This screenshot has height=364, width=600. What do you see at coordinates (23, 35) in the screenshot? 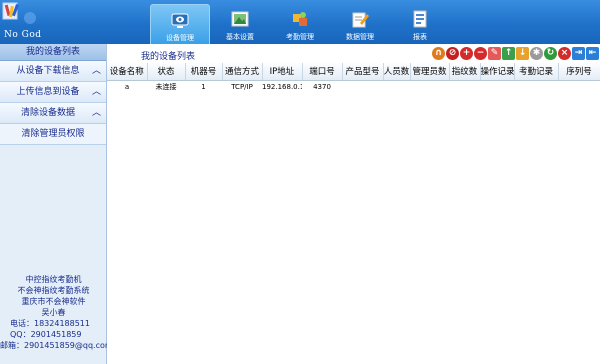
I see `logo-text: No God` at bounding box center [23, 35].